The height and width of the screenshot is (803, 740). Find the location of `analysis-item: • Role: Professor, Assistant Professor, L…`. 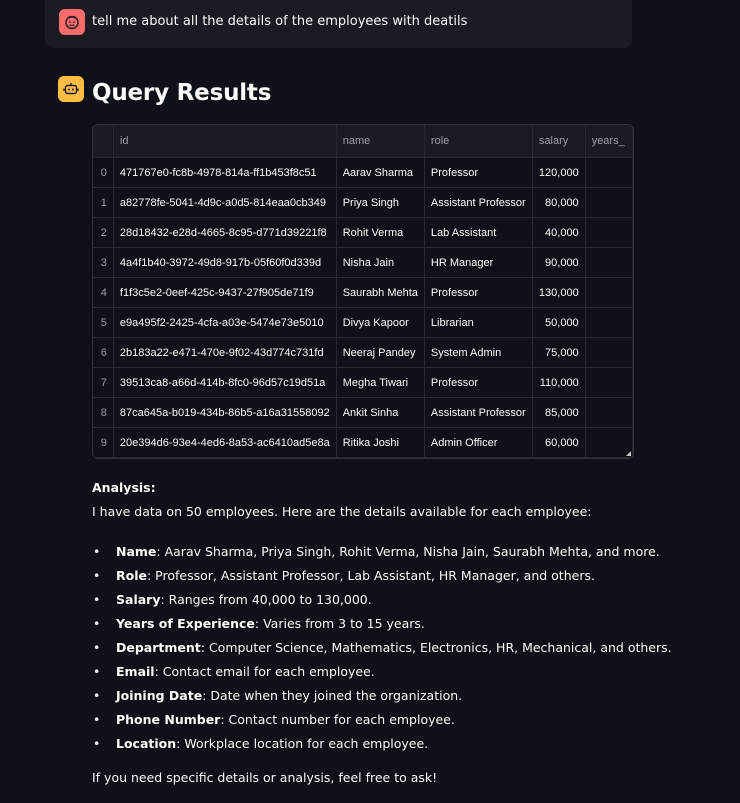

analysis-item: • Role: Professor, Assistant Professor, L… is located at coordinates (402, 580).